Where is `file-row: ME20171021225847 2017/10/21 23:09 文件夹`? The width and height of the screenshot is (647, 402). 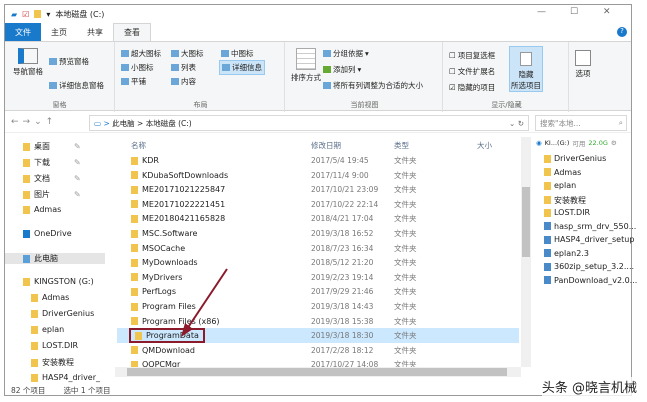 file-row: ME20171021225847 2017/10/21 23:09 文件夹 is located at coordinates (318, 189).